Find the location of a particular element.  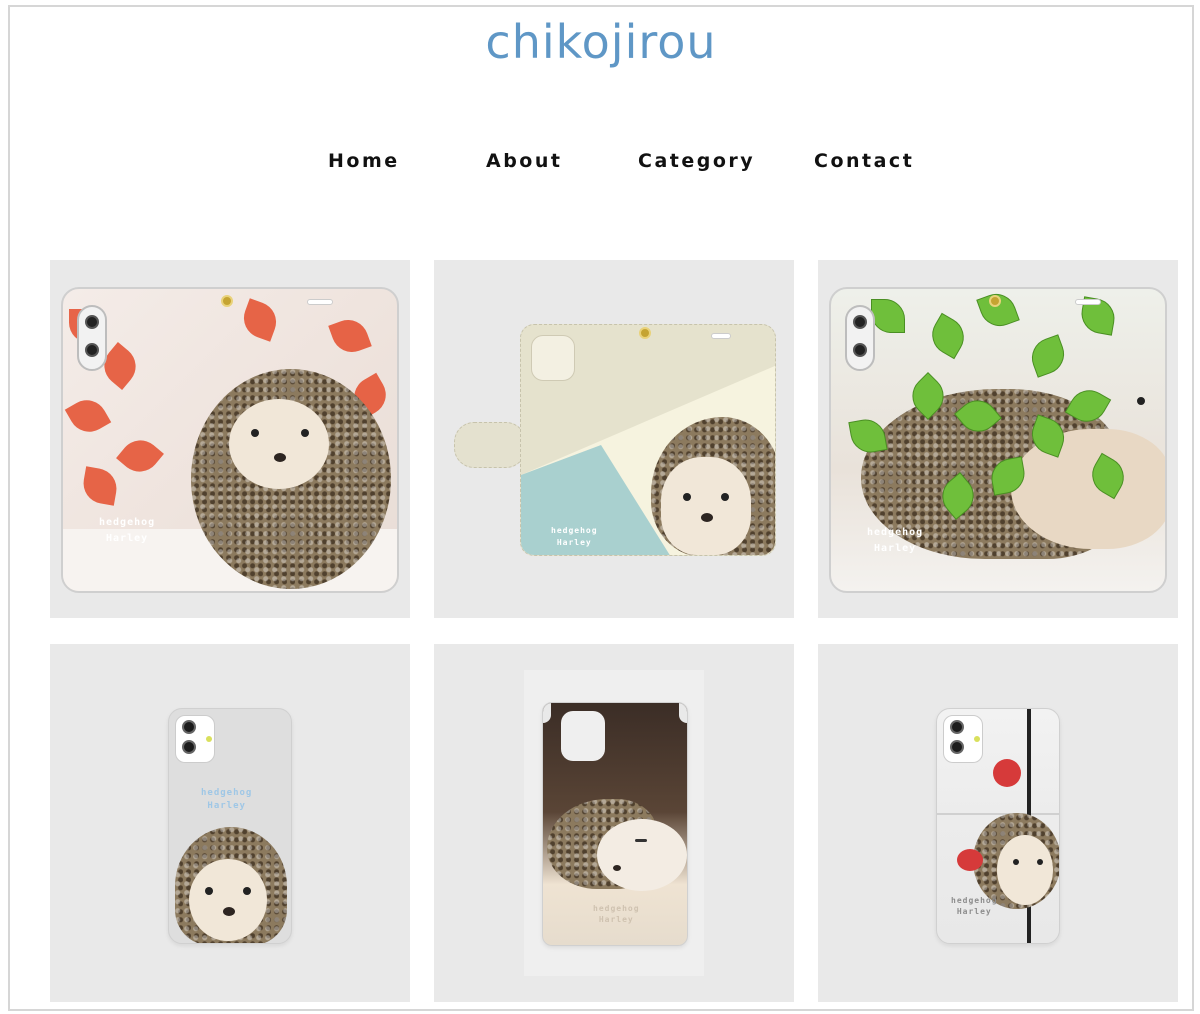

product-image is located at coordinates (490, 445).